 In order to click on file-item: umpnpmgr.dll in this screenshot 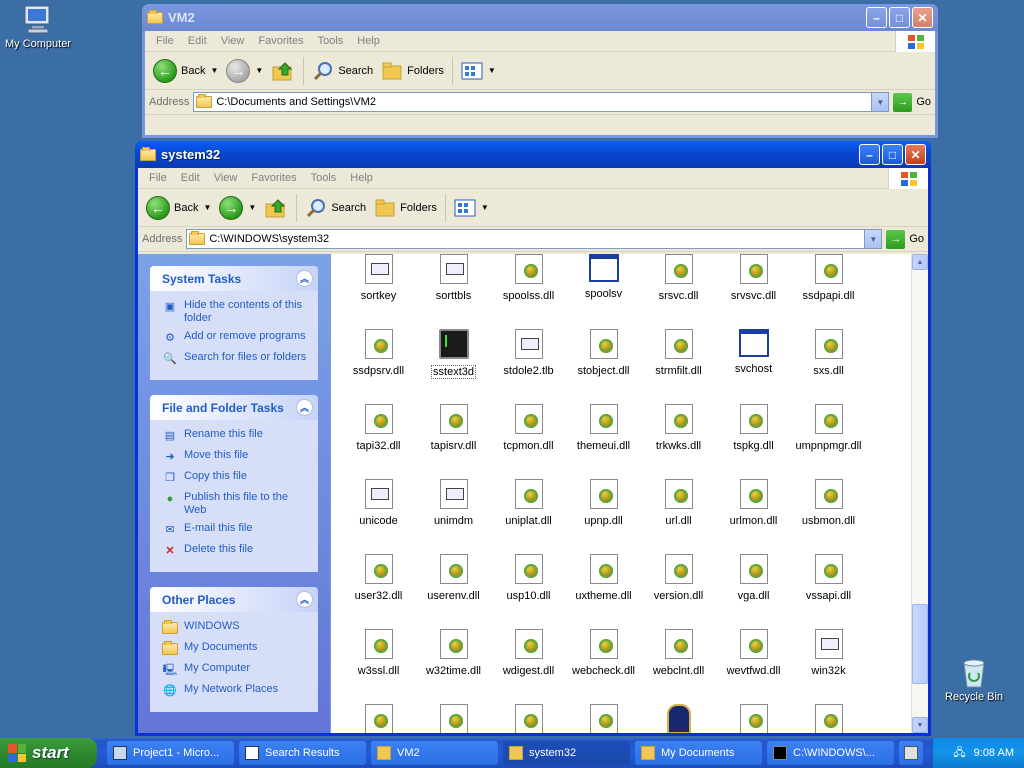, I will do `click(828, 441)`.